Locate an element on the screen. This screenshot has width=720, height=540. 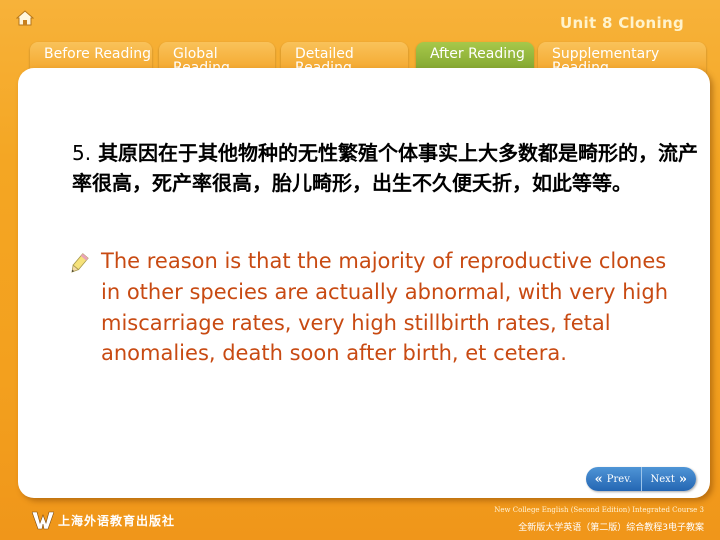
unit-title: Unit 8 Cloning is located at coordinates (622, 23).